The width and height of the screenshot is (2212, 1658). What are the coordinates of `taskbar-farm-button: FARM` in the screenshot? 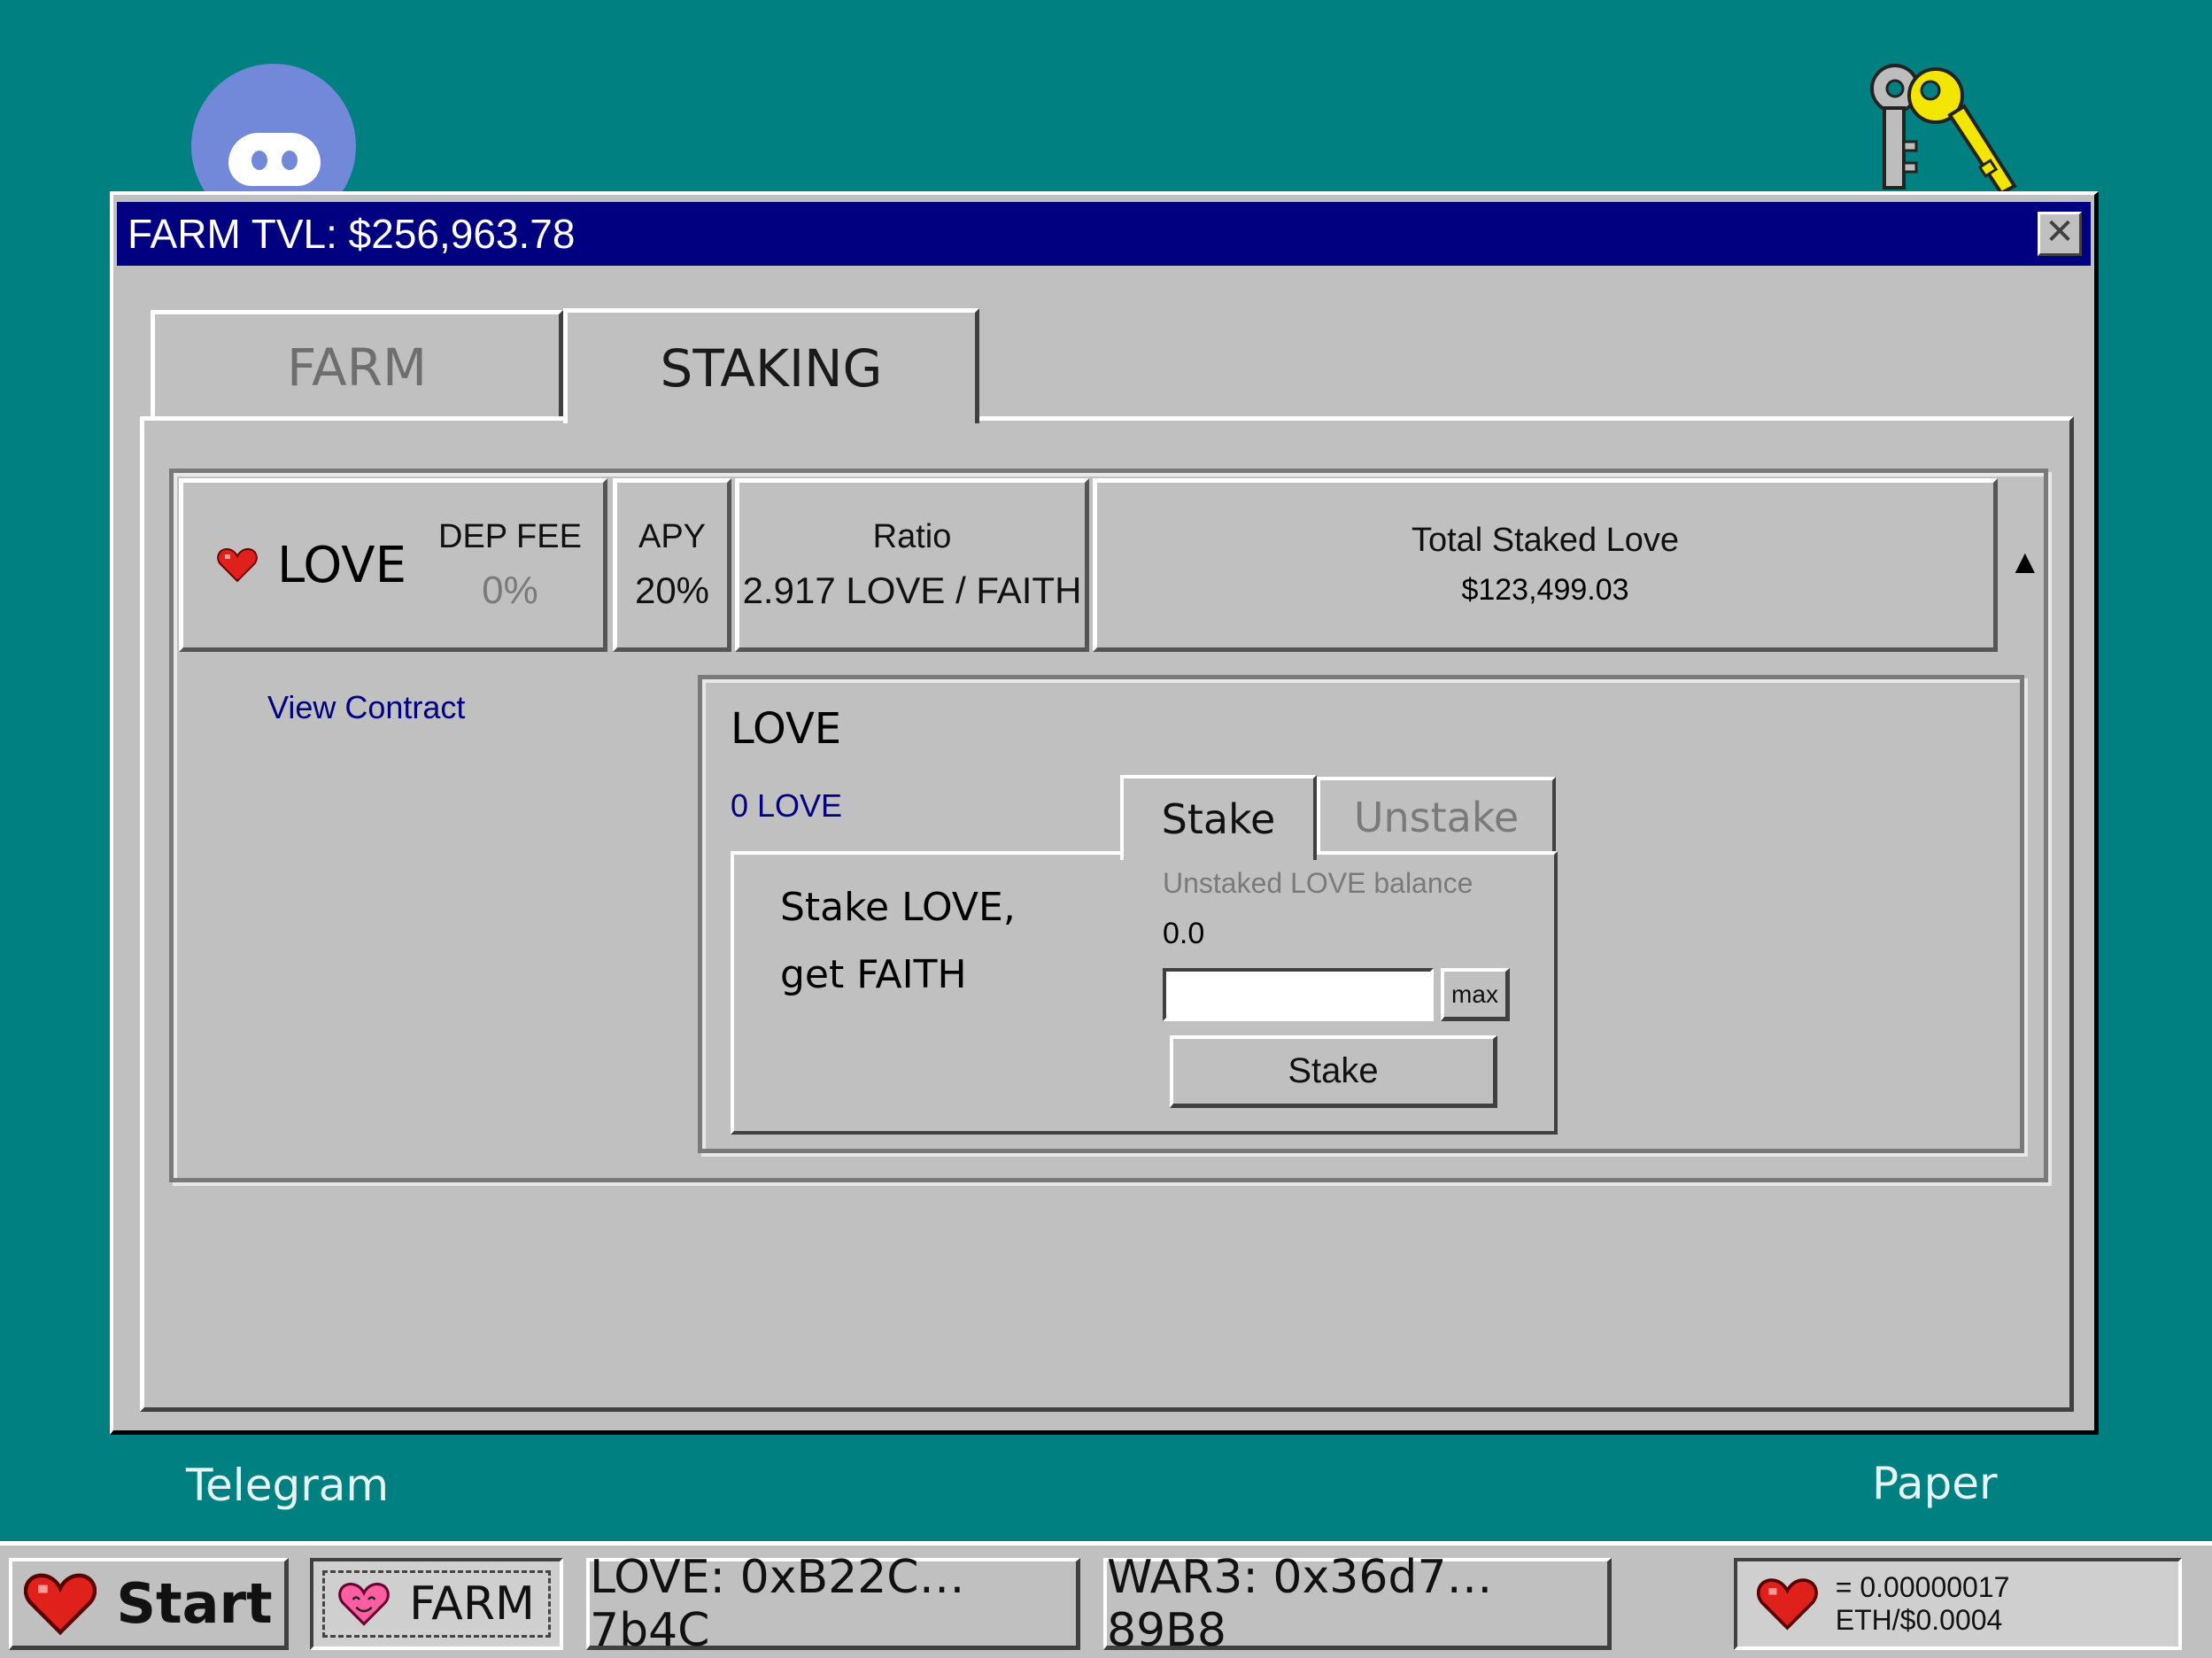 It's located at (436, 1604).